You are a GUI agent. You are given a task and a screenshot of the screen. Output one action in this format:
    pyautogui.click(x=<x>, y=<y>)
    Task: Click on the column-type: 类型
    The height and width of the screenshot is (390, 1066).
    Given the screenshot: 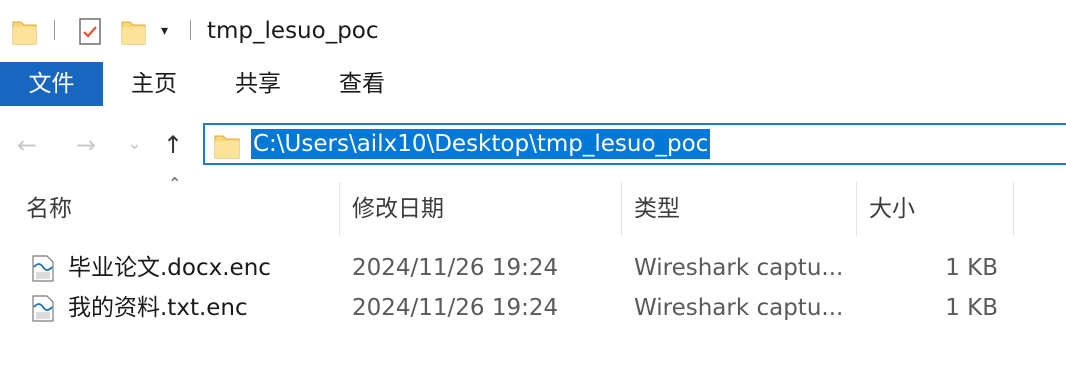 What is the action you would take?
    pyautogui.click(x=657, y=209)
    